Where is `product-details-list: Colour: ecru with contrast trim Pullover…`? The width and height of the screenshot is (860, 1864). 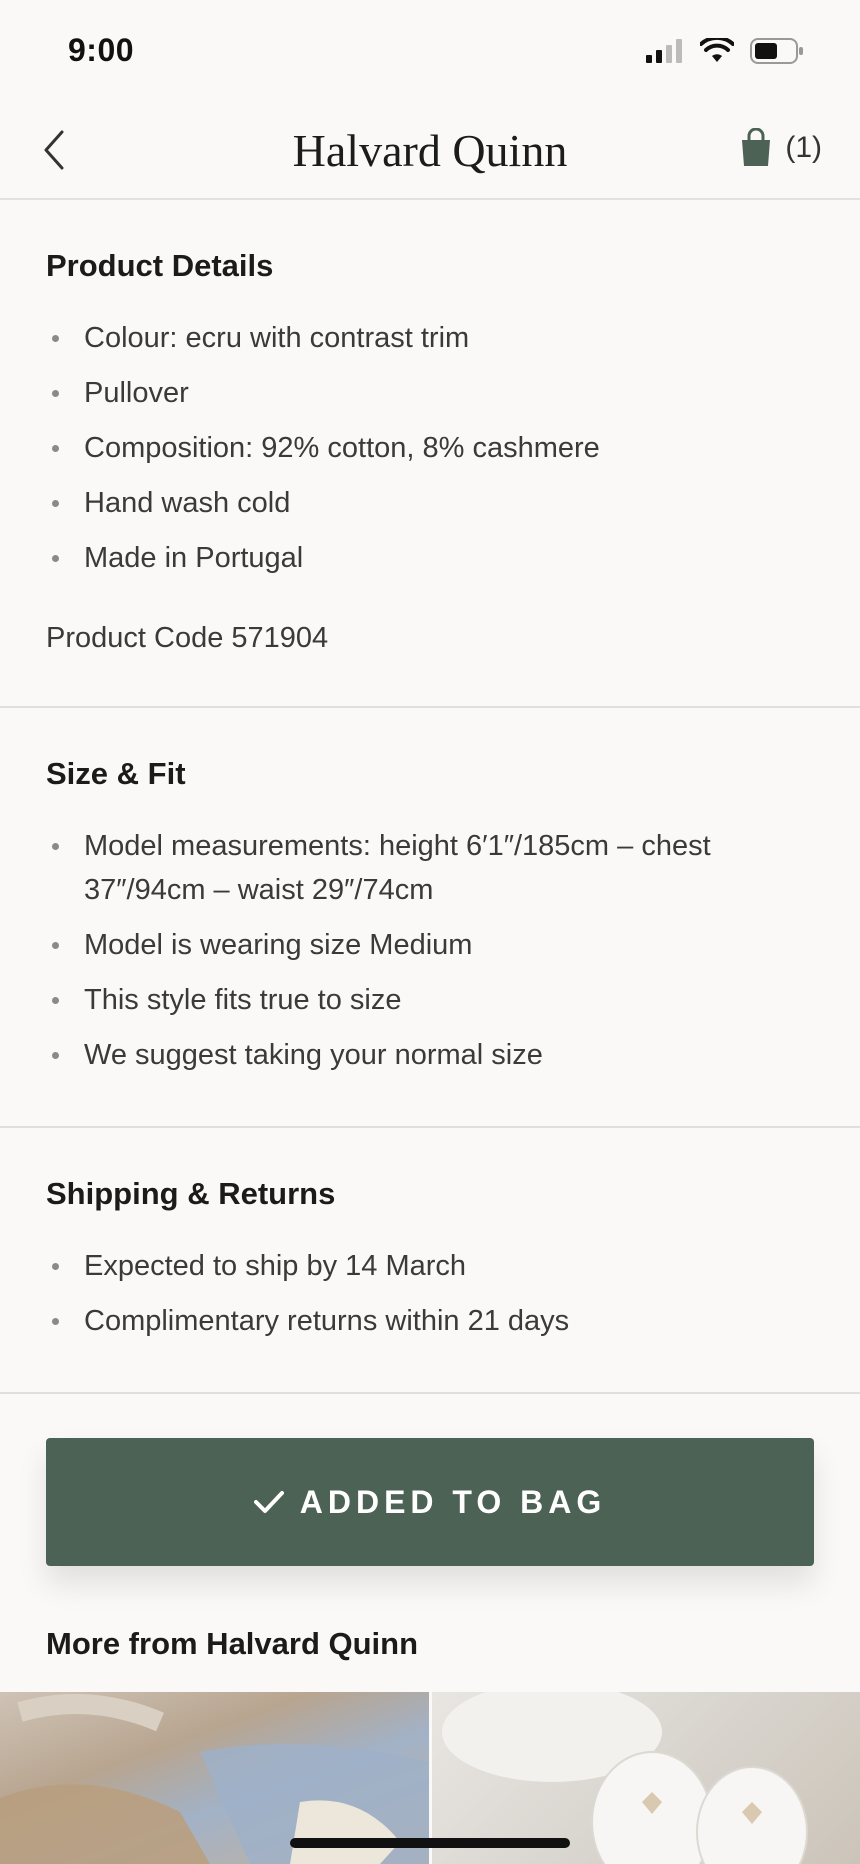 product-details-list: Colour: ecru with contrast trim Pullover… is located at coordinates (433, 453).